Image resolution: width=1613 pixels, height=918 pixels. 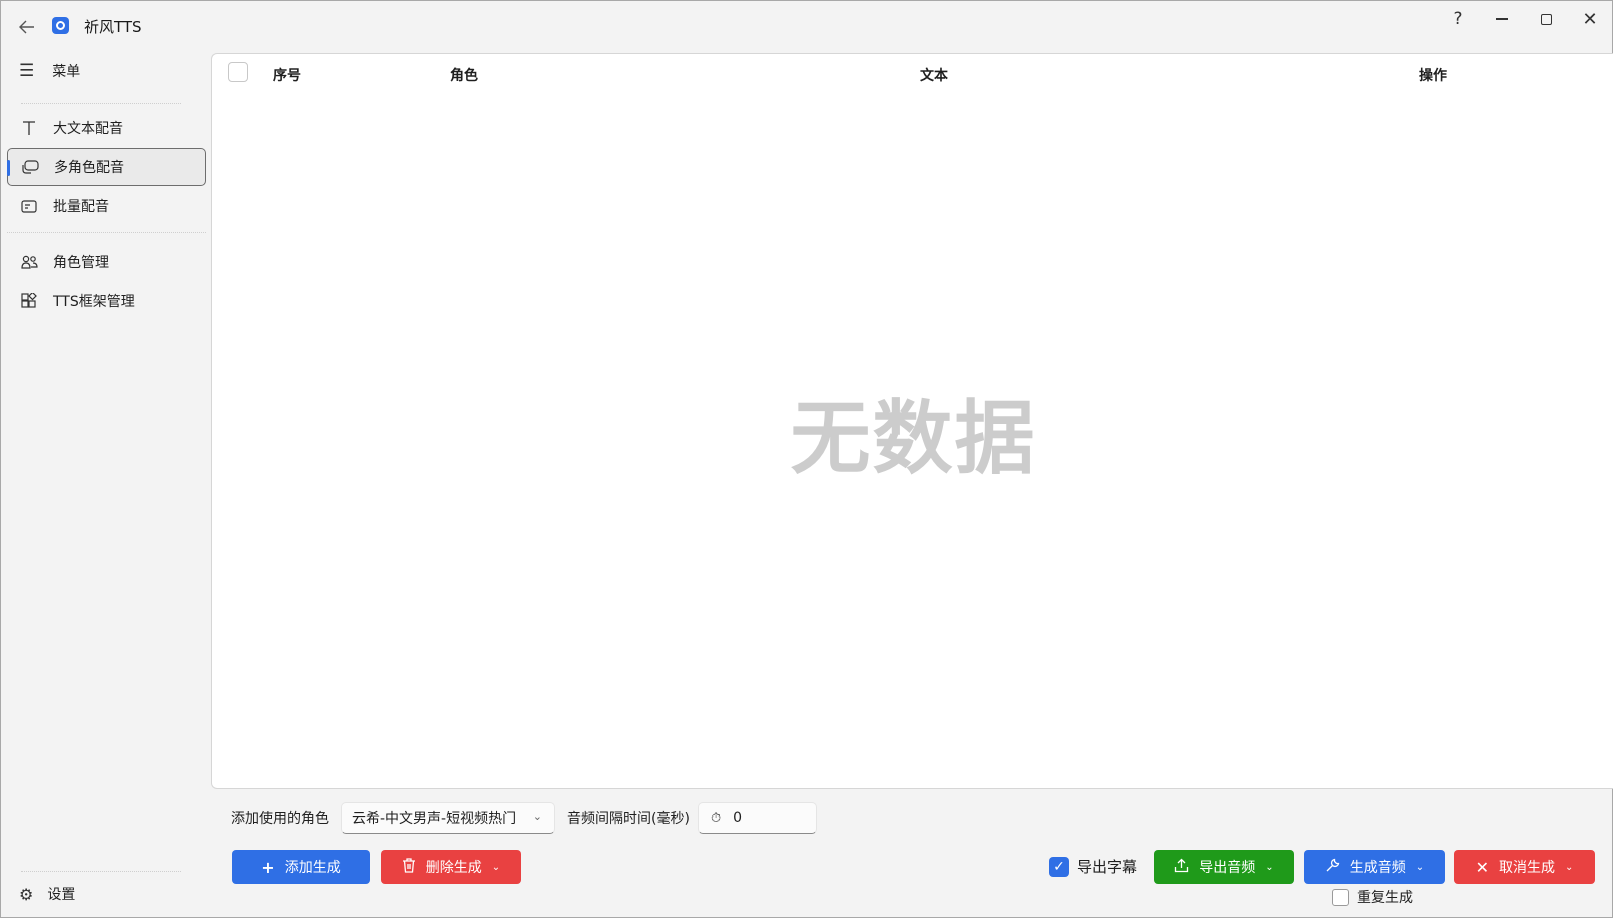 I want to click on arrow-left-icon, so click(x=26, y=27).